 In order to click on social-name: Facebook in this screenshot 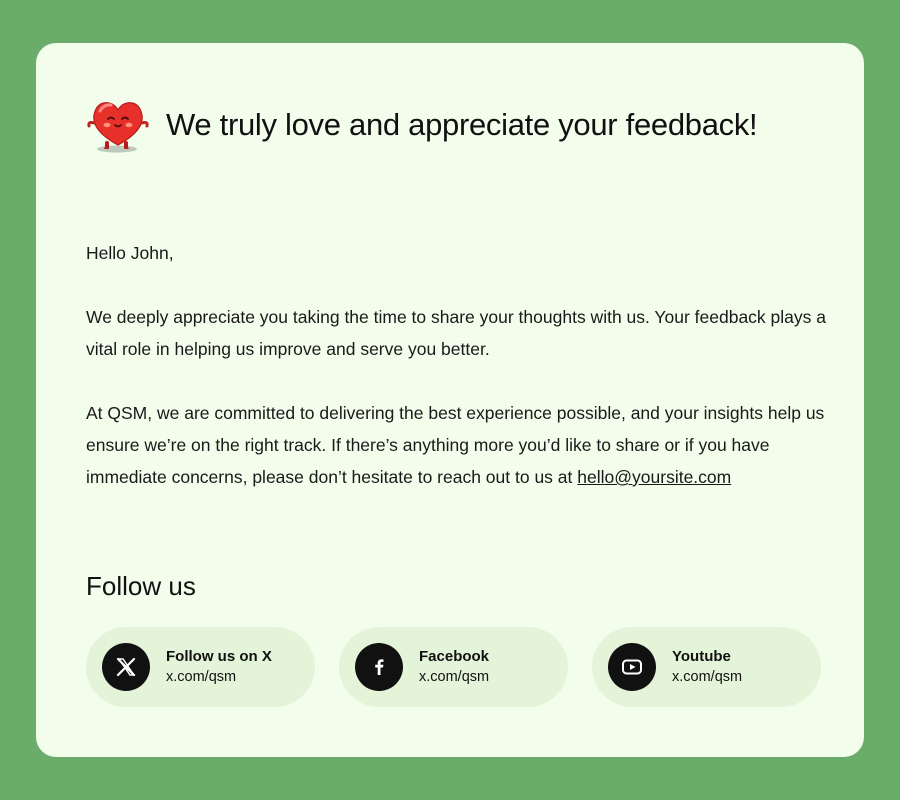, I will do `click(454, 656)`.